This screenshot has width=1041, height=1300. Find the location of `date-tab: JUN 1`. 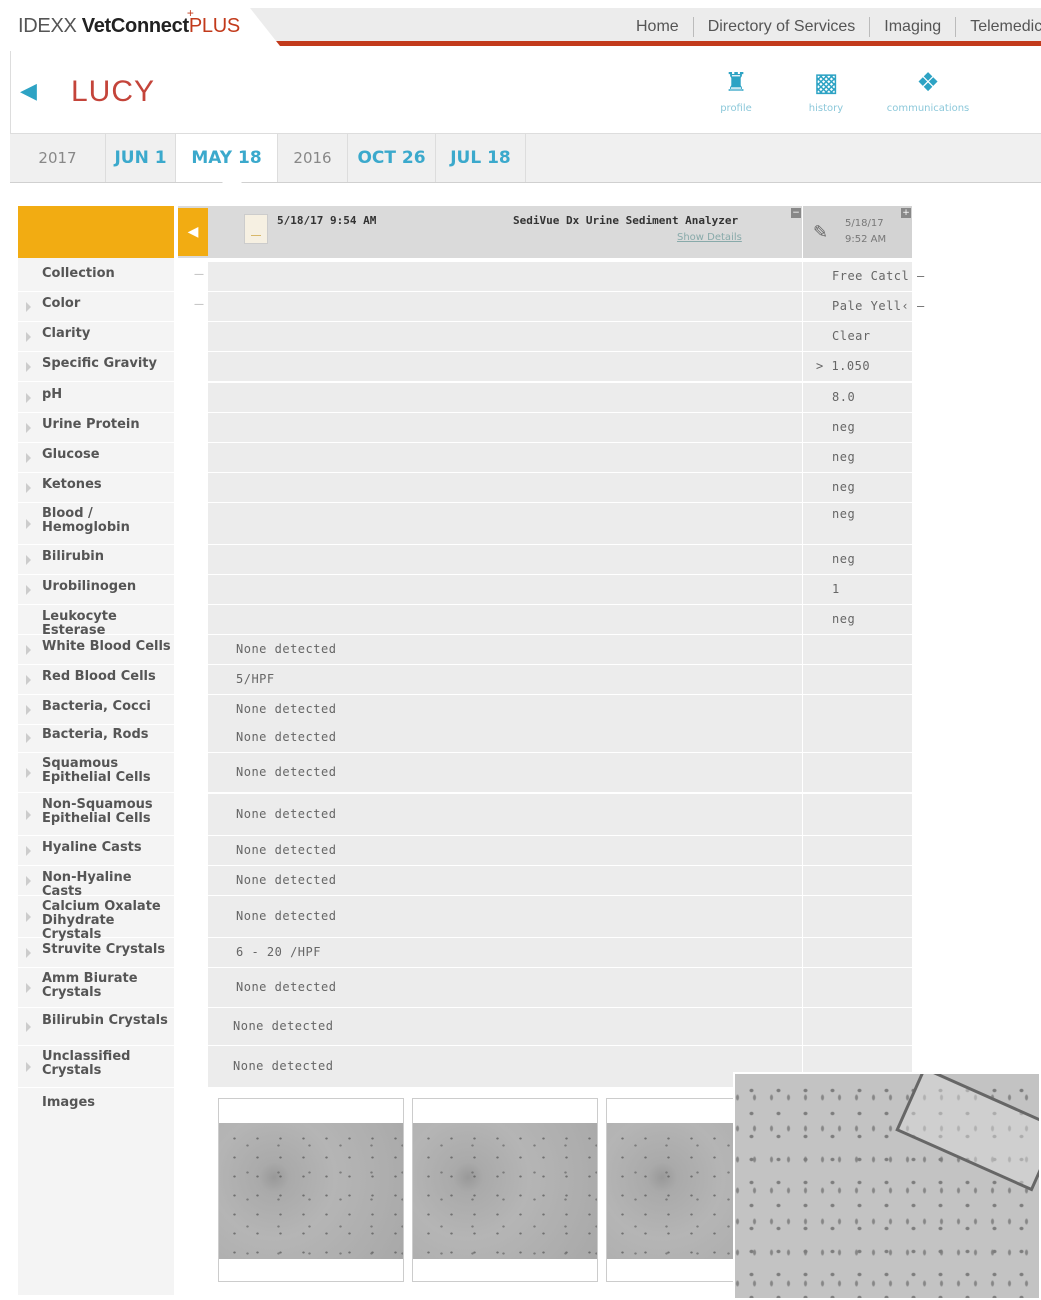

date-tab: JUN 1 is located at coordinates (141, 158).